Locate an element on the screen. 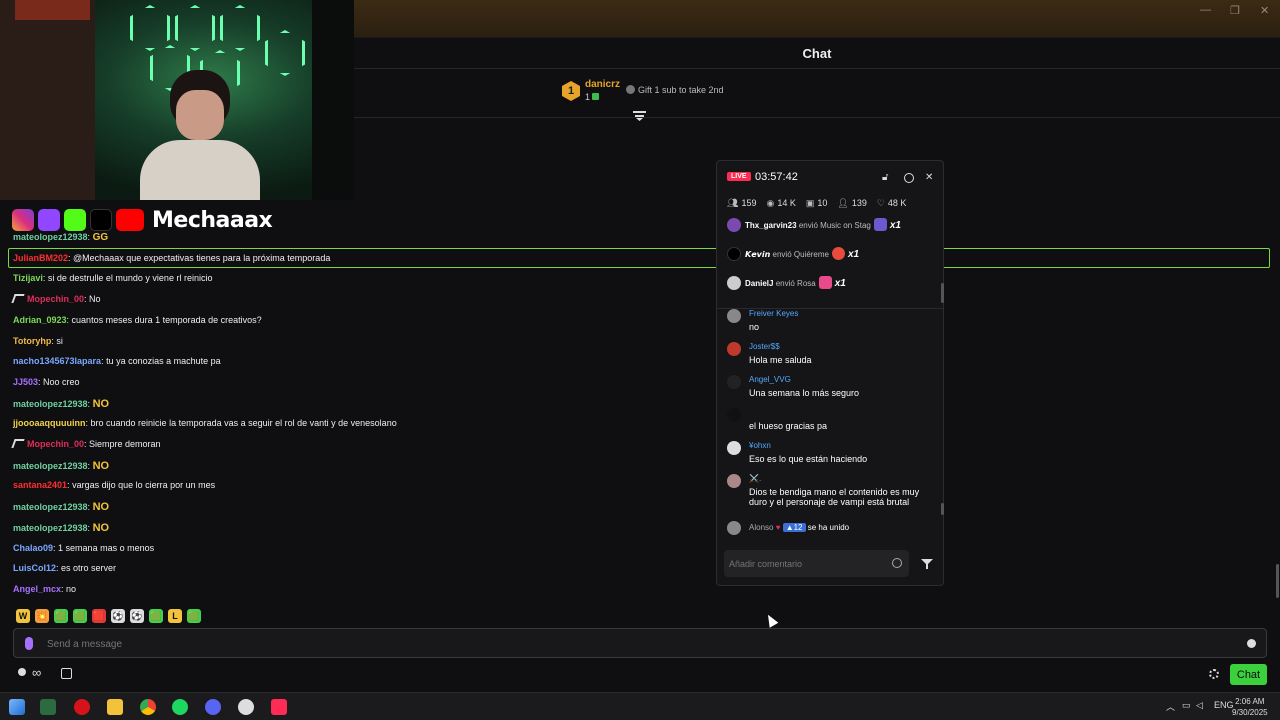 The width and height of the screenshot is (1280, 720). chat-username: Adrian_0923 is located at coordinates (40, 320).